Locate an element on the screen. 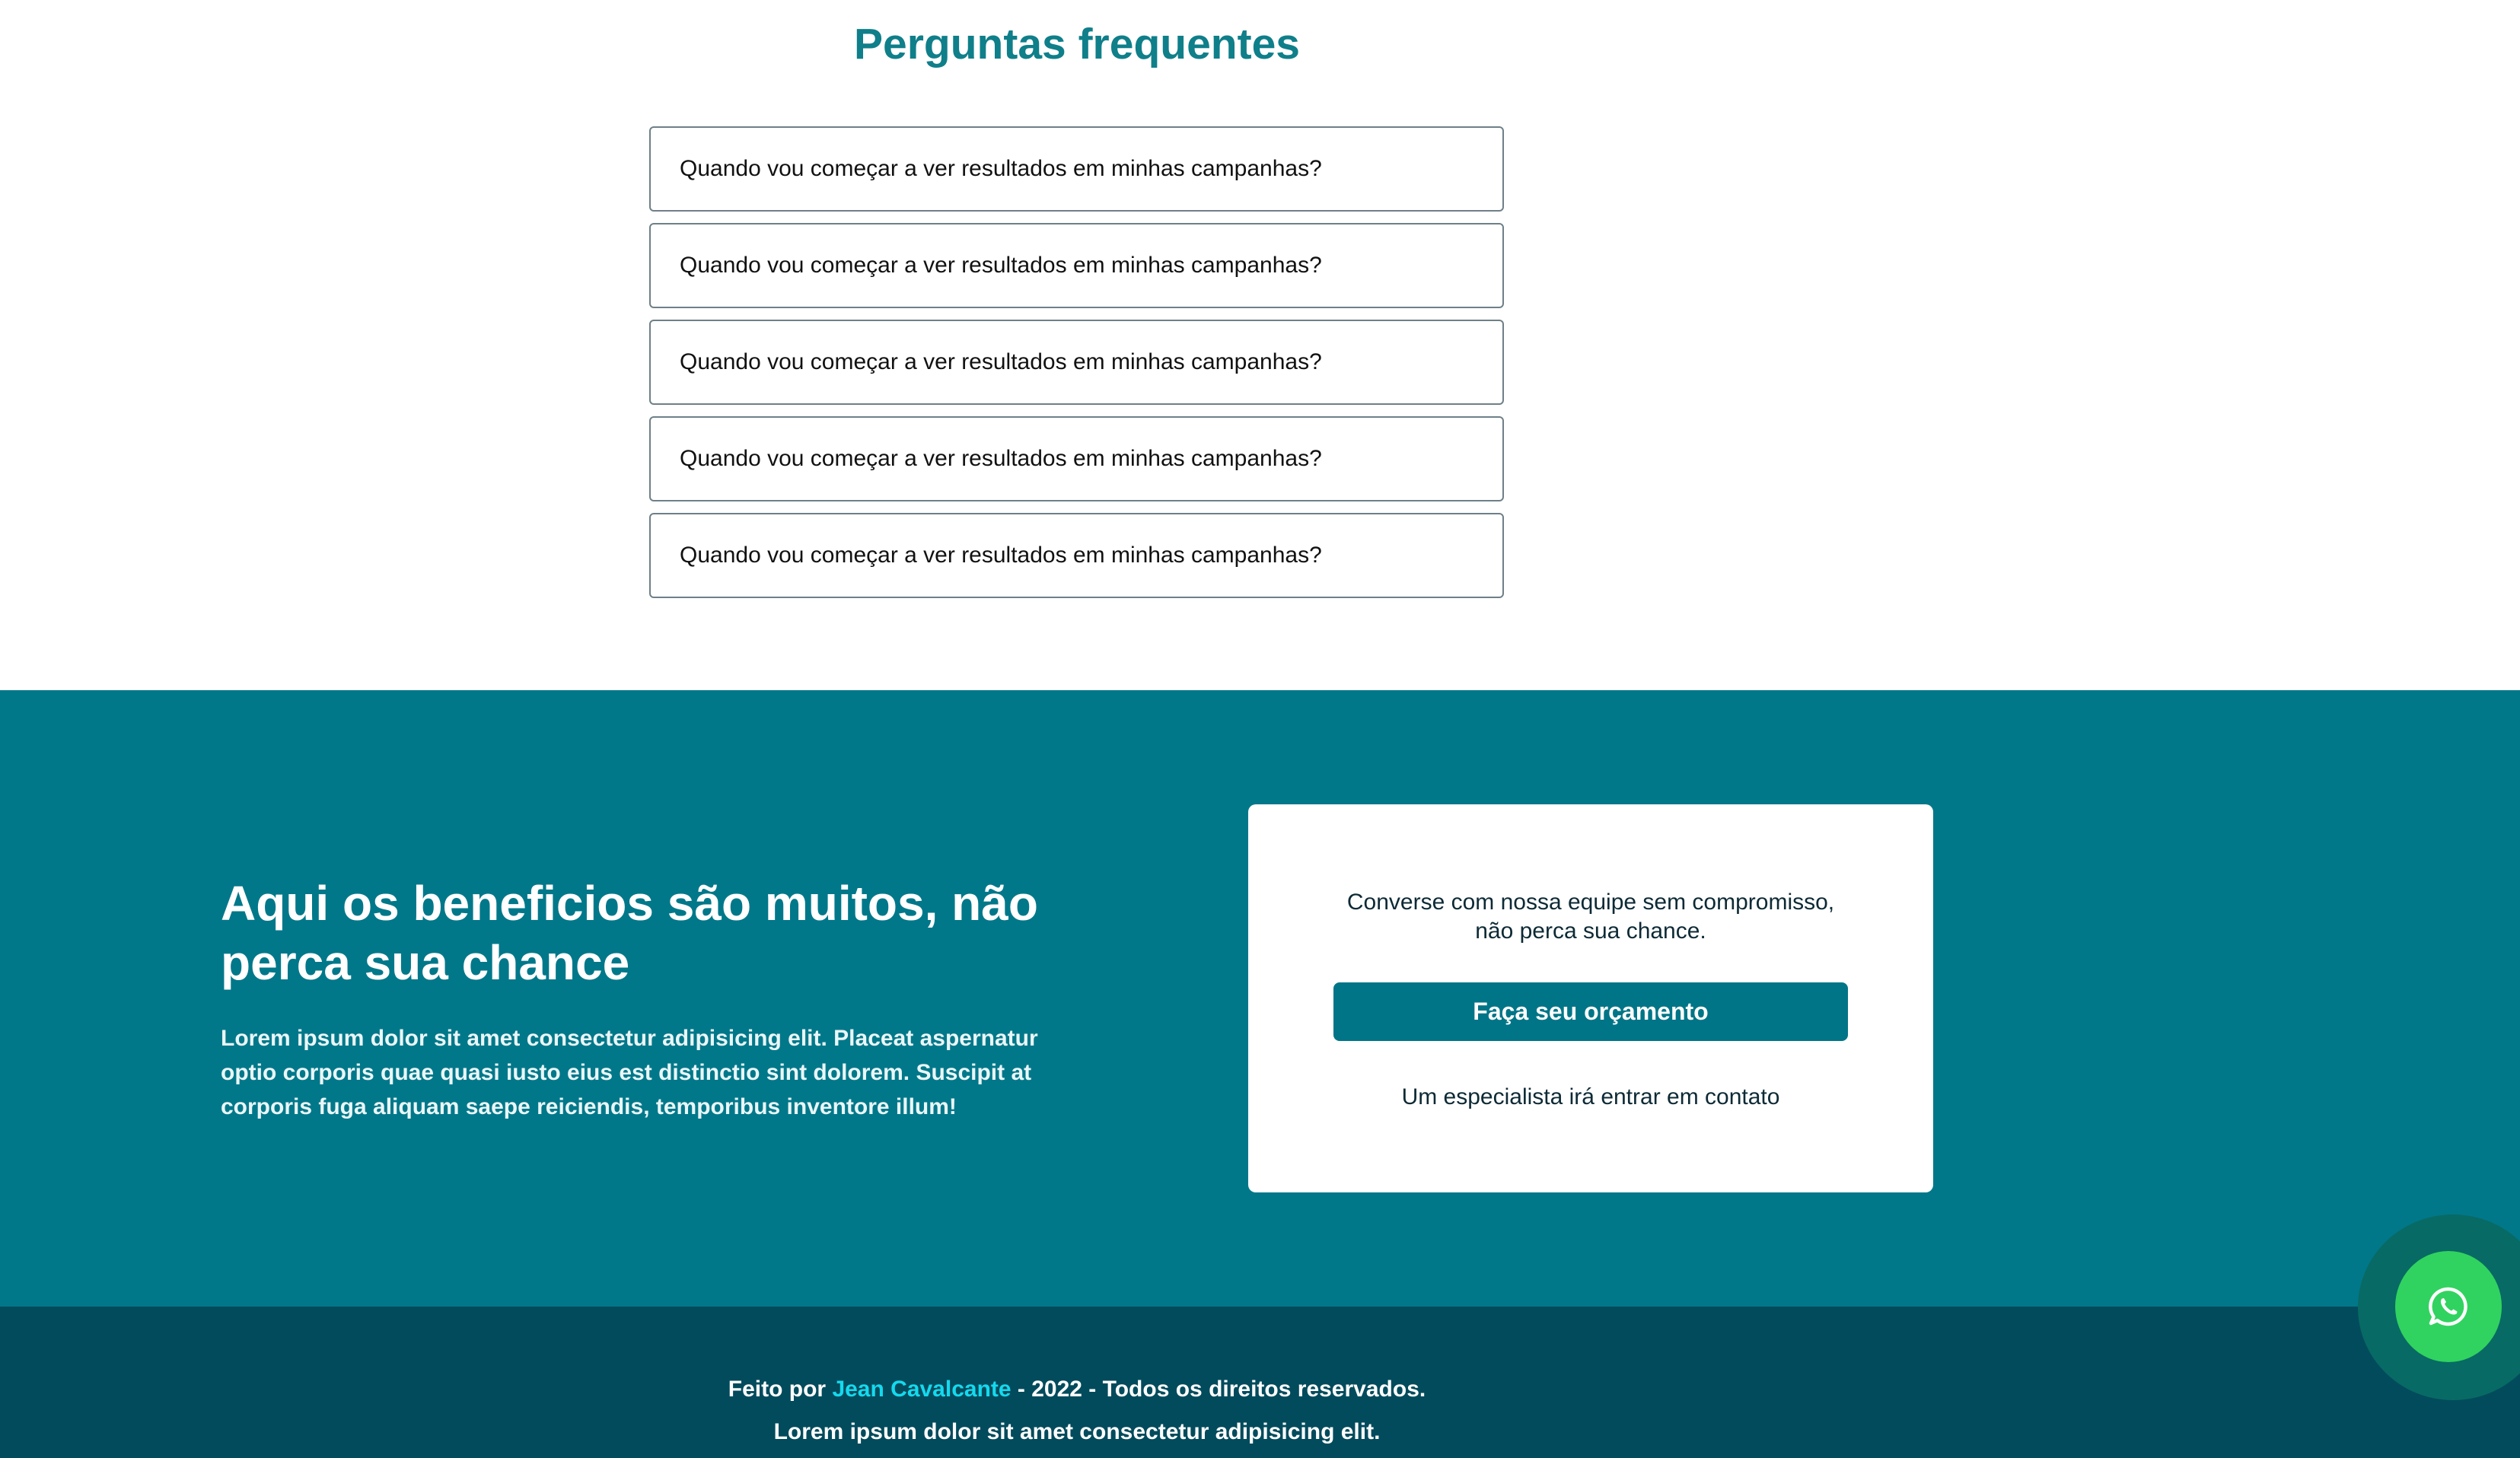  whatsapp-button is located at coordinates (2448, 1306).